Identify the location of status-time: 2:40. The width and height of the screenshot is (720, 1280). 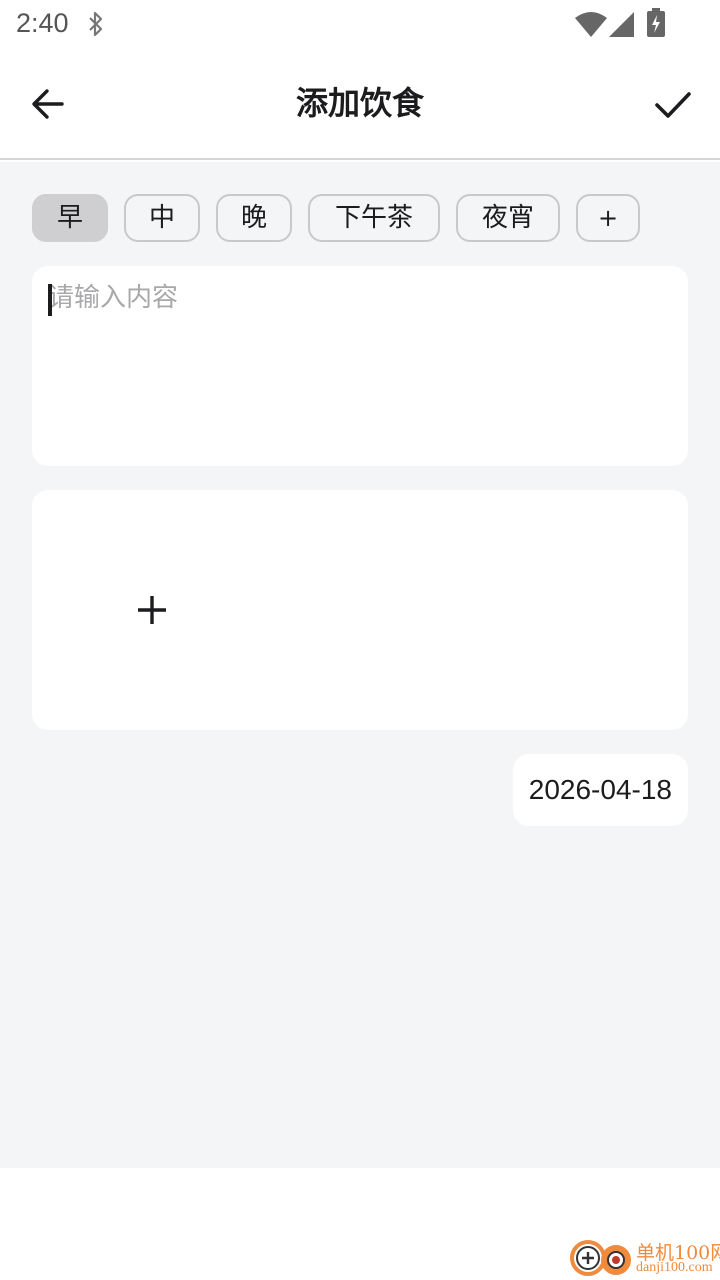
(42, 23).